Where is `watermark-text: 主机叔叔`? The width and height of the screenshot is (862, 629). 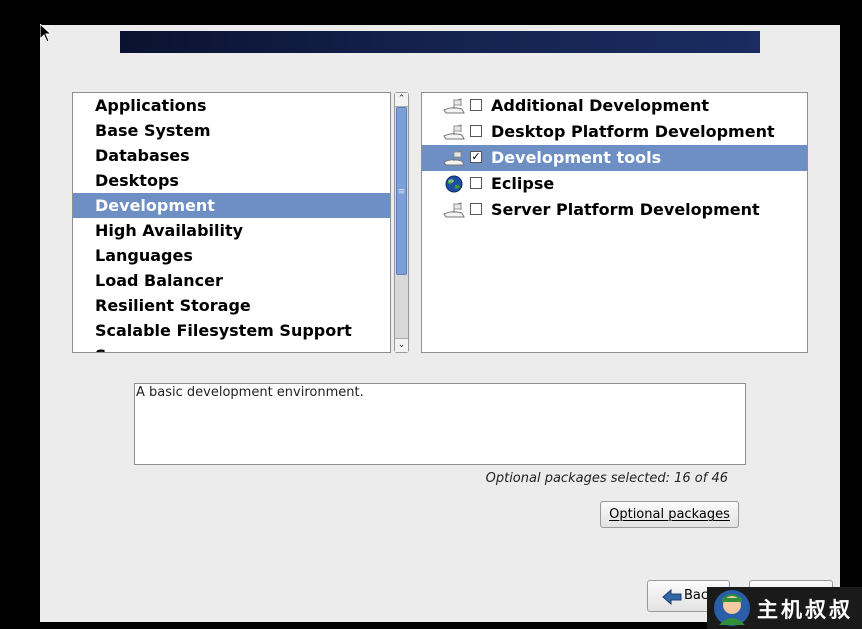 watermark-text: 主机叔叔 is located at coordinates (805, 609).